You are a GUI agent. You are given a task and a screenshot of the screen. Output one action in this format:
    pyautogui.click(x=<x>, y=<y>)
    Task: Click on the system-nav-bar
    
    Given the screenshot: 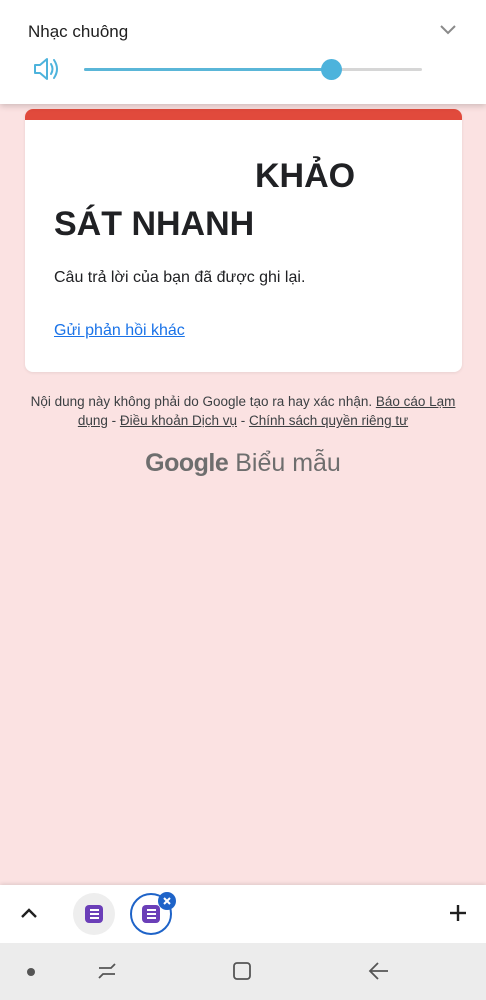 What is the action you would take?
    pyautogui.click(x=243, y=971)
    